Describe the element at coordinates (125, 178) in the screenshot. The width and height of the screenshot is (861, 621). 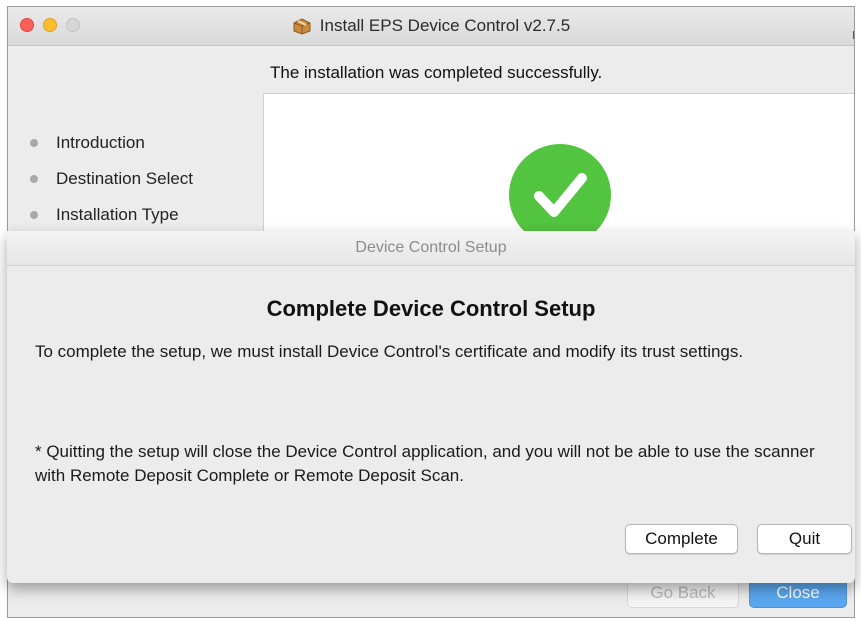
I see `step-label: Destination Select` at that location.